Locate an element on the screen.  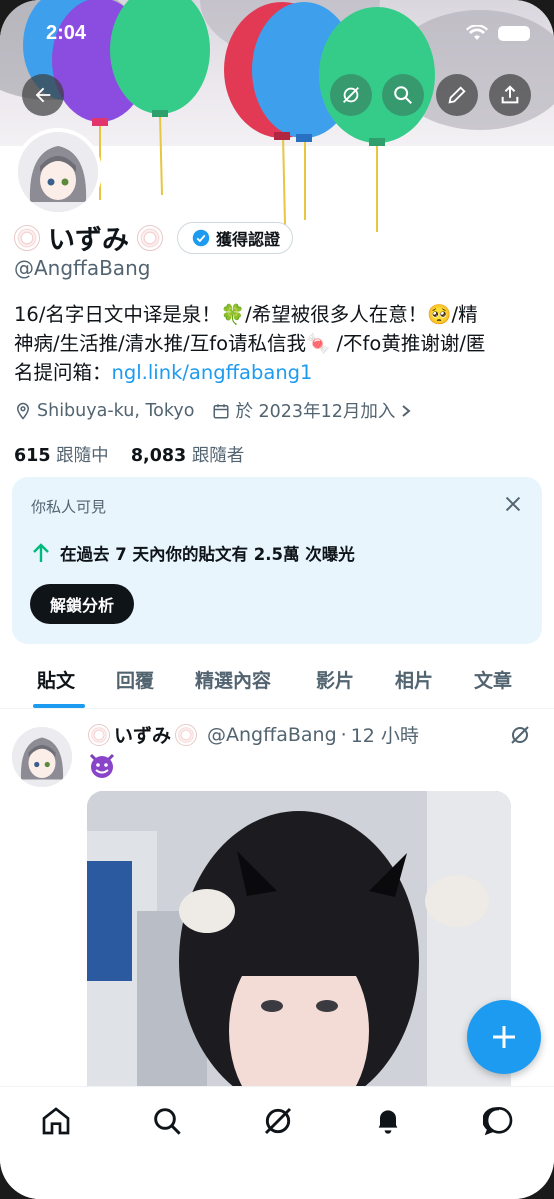
verified-badge-button: 獲得認證 is located at coordinates (235, 237).